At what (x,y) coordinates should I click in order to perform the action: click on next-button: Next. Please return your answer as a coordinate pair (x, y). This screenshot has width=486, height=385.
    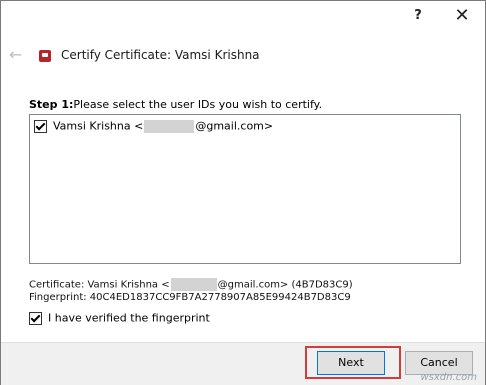
    Looking at the image, I should click on (351, 363).